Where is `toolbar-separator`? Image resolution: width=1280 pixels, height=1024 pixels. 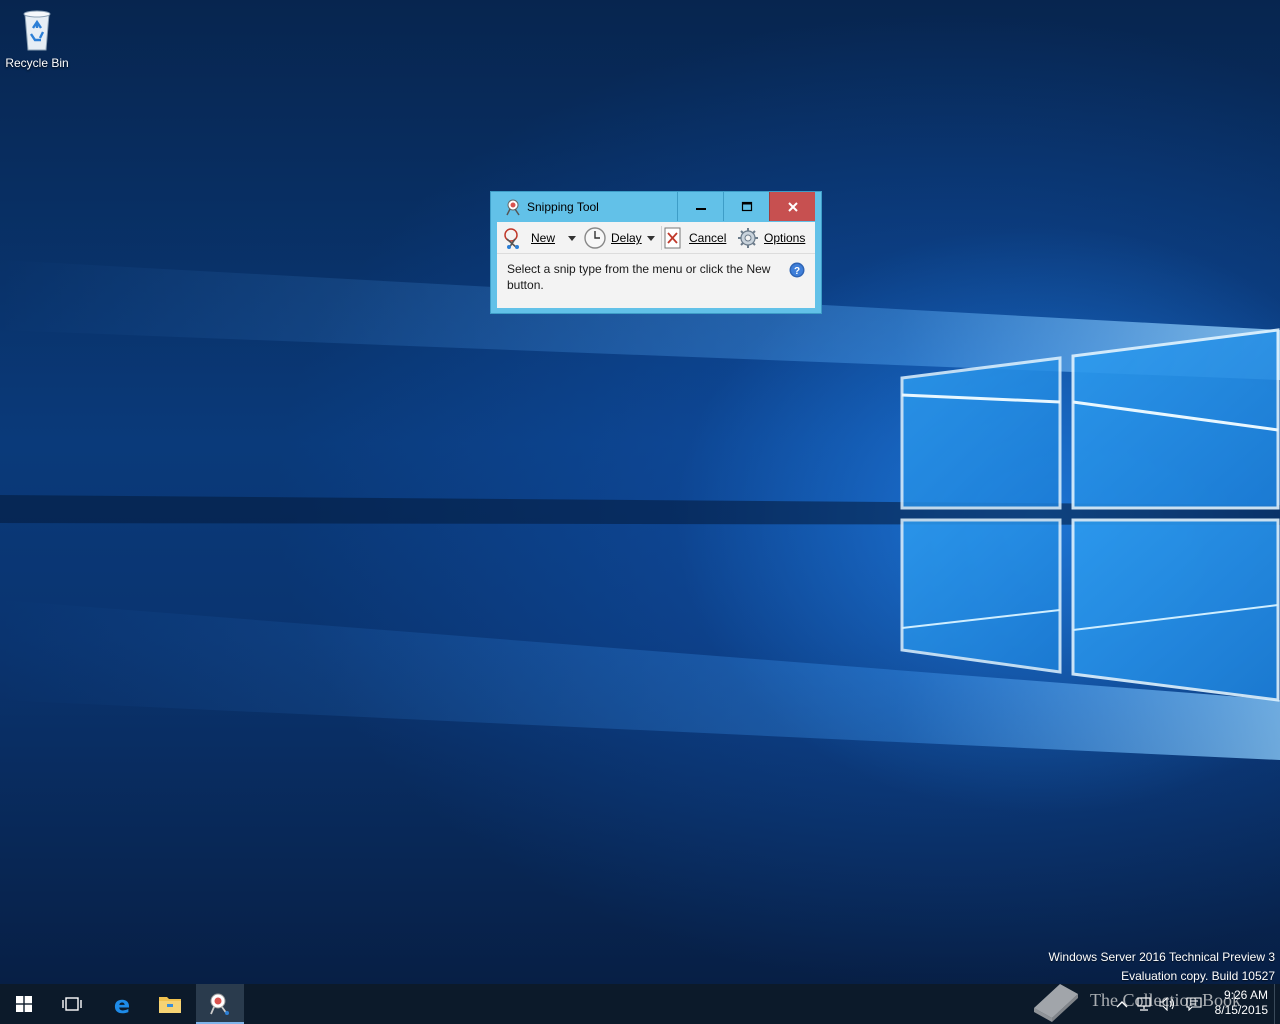
toolbar-separator is located at coordinates (661, 238).